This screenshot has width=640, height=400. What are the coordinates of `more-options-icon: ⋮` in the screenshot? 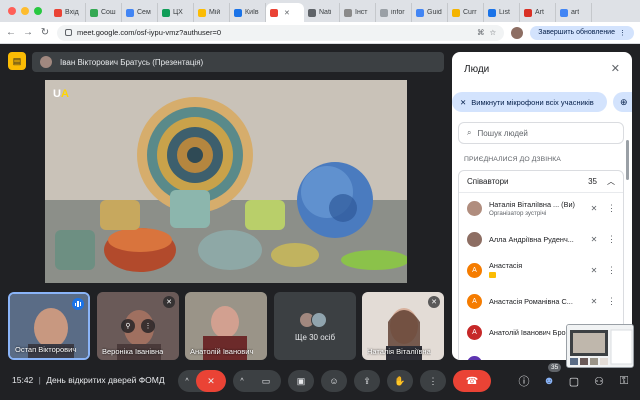 It's located at (148, 326).